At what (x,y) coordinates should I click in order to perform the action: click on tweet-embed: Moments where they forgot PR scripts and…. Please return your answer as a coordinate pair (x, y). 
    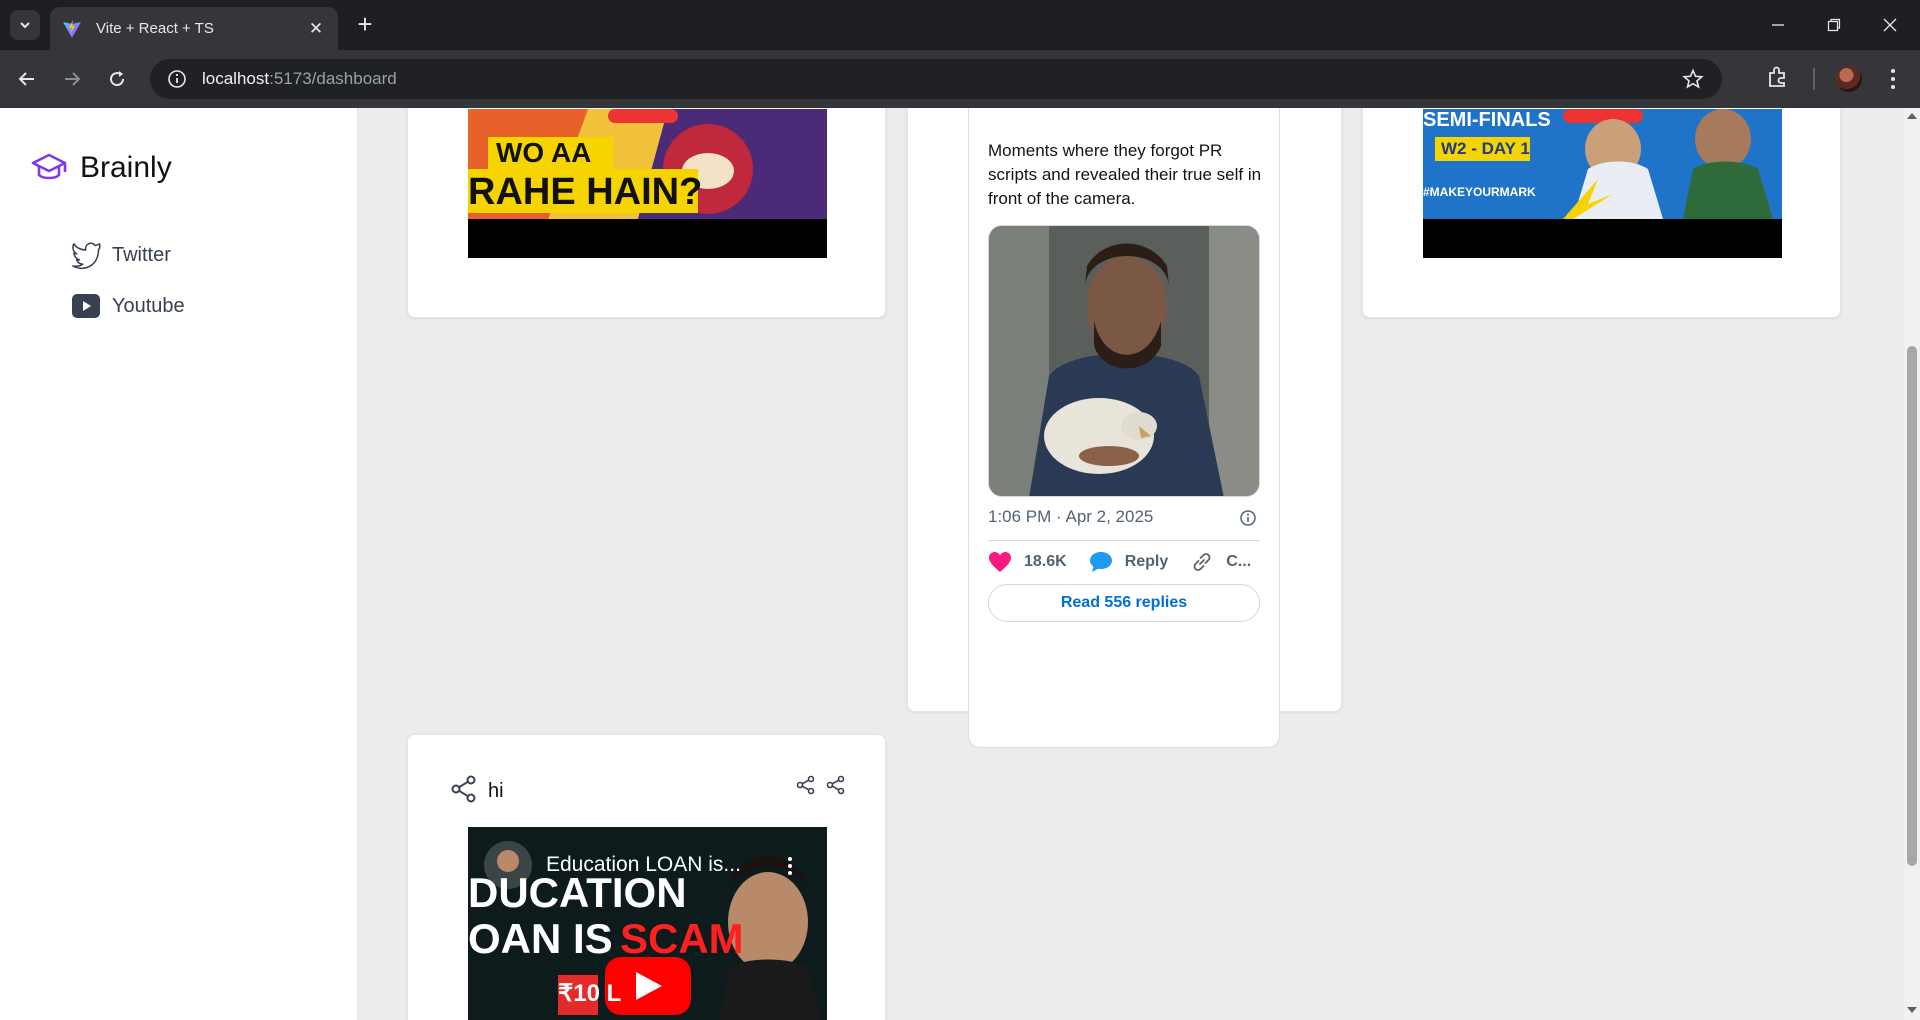
    Looking at the image, I should click on (1124, 428).